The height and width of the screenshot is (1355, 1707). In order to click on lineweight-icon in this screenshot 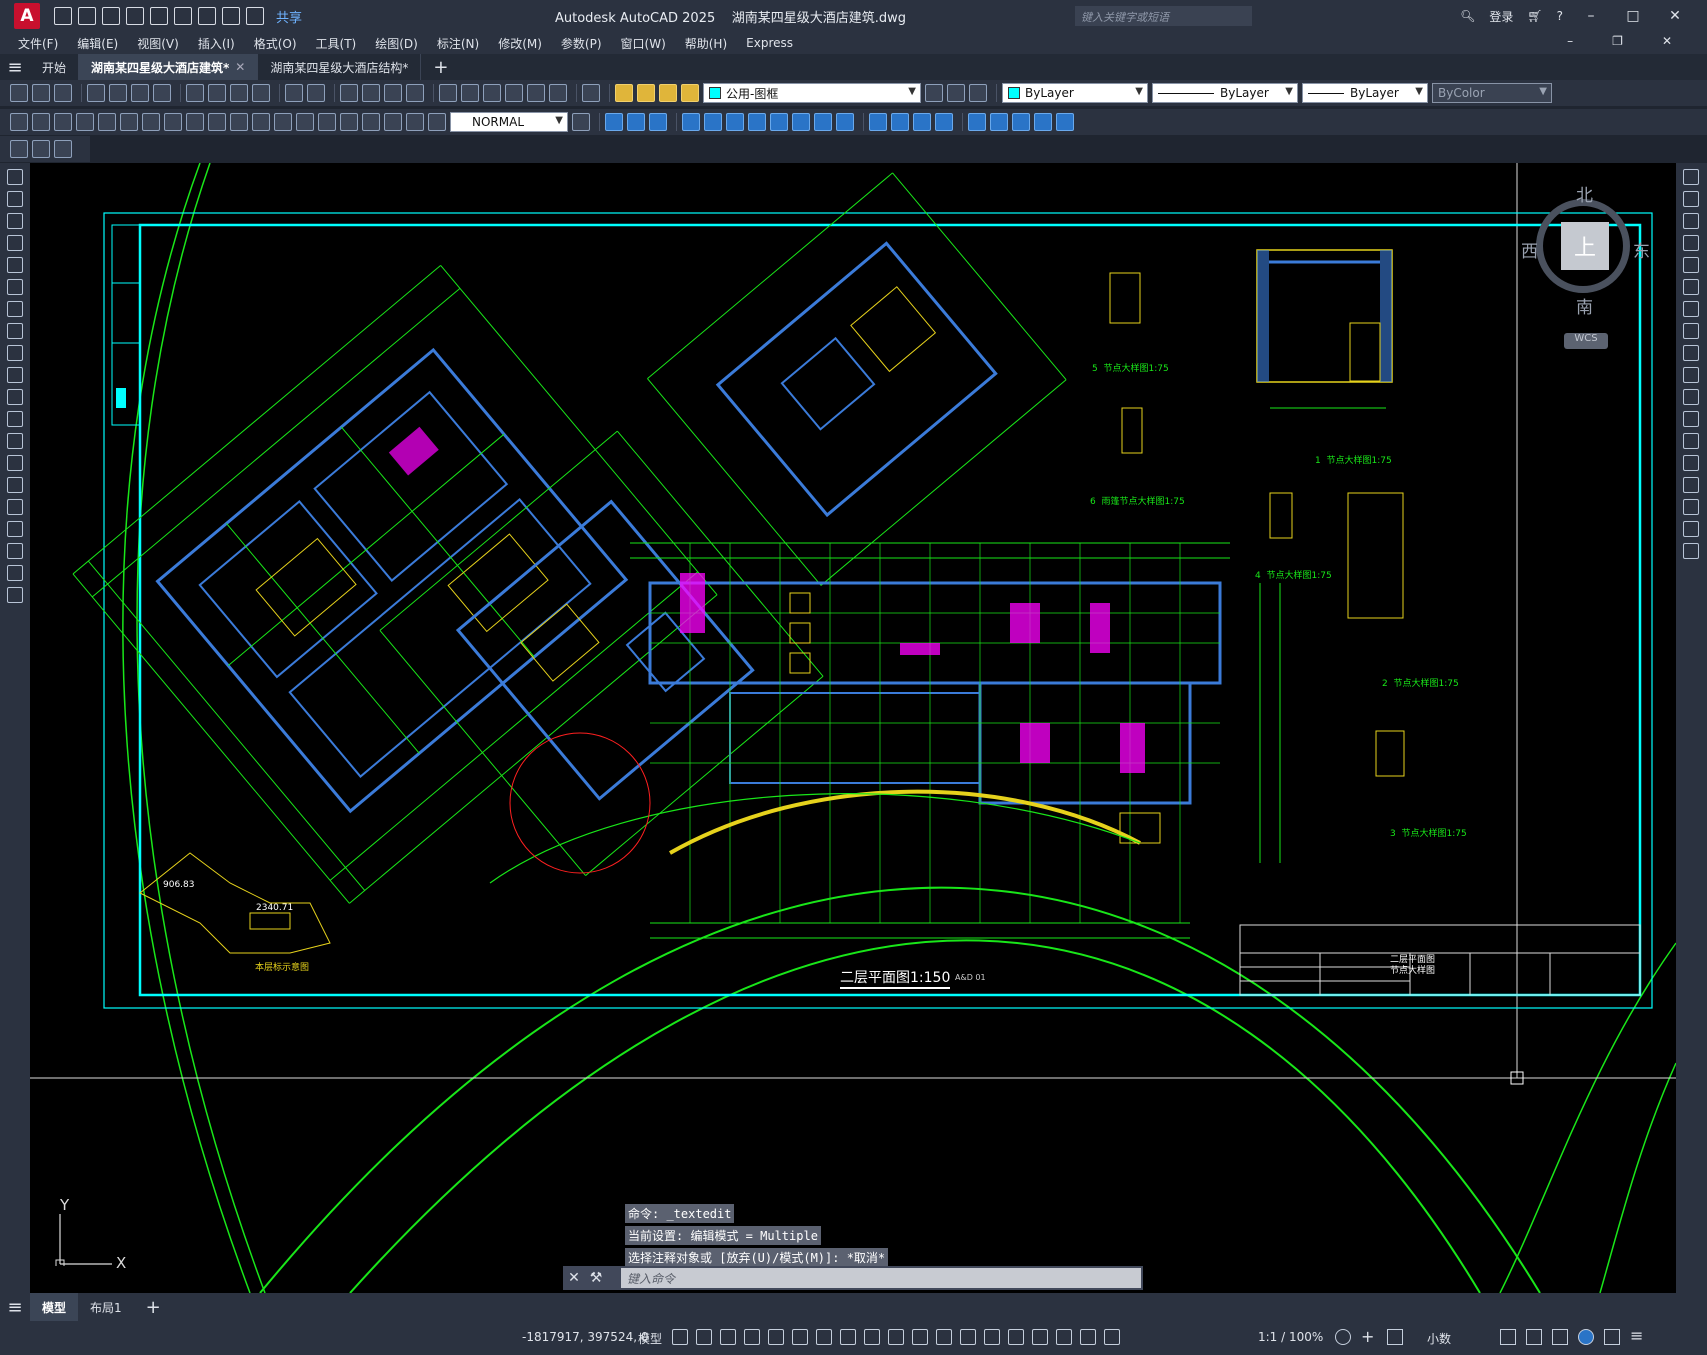, I will do `click(896, 1337)`.